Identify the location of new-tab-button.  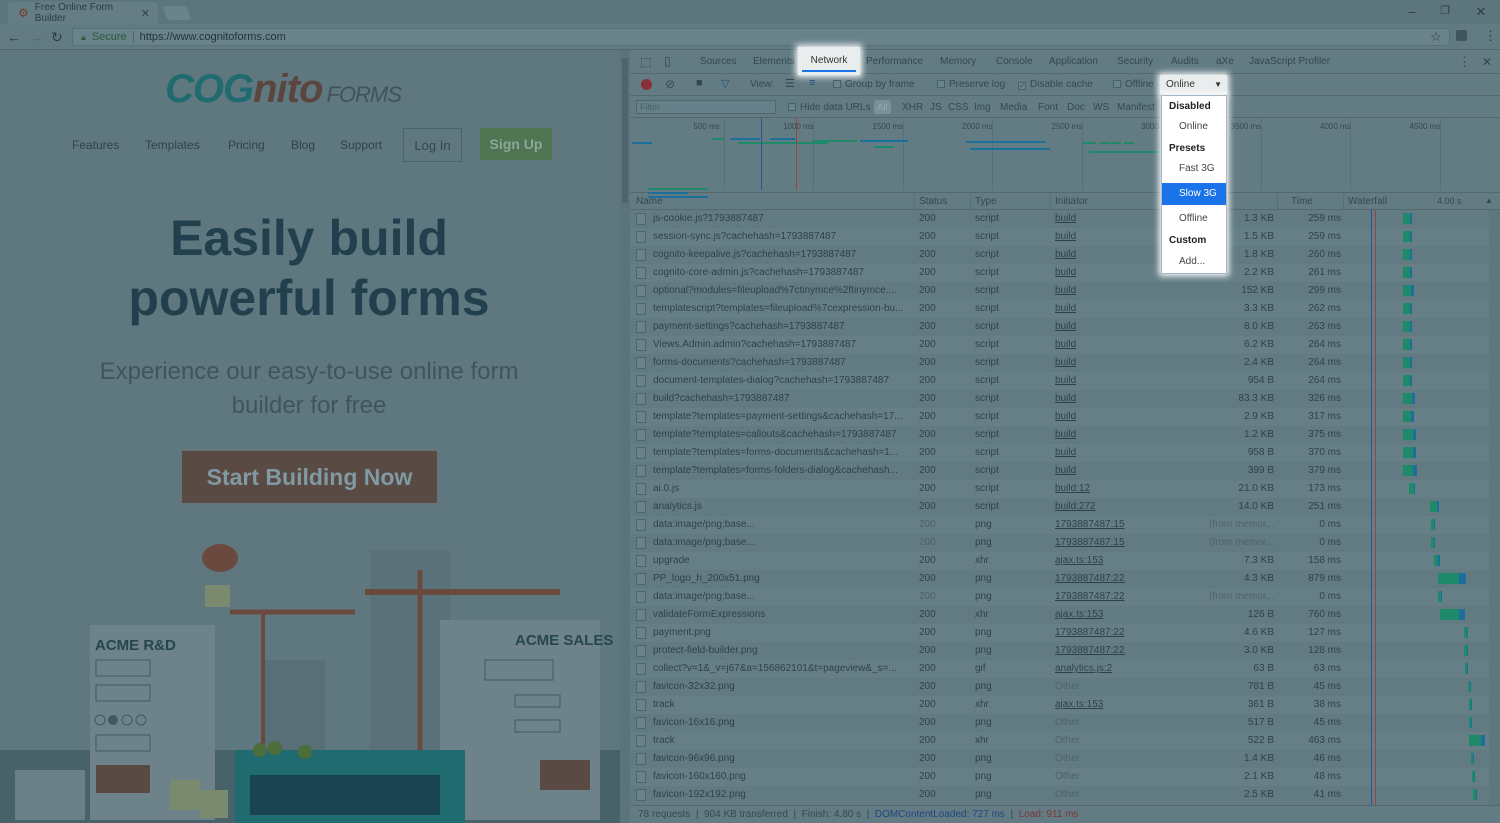
(177, 13).